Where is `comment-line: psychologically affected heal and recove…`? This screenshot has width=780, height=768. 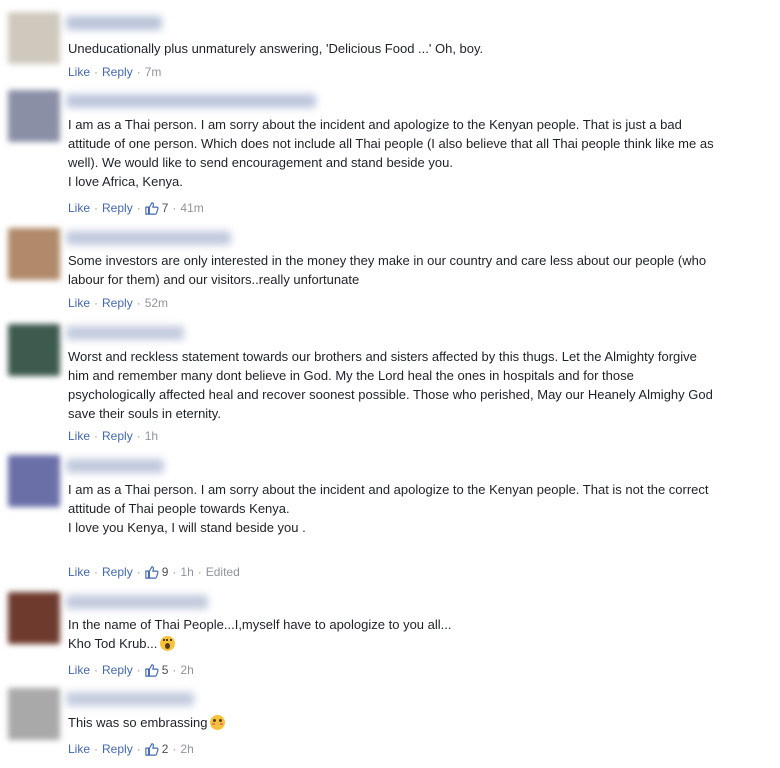 comment-line: psychologically affected heal and recove… is located at coordinates (390, 394).